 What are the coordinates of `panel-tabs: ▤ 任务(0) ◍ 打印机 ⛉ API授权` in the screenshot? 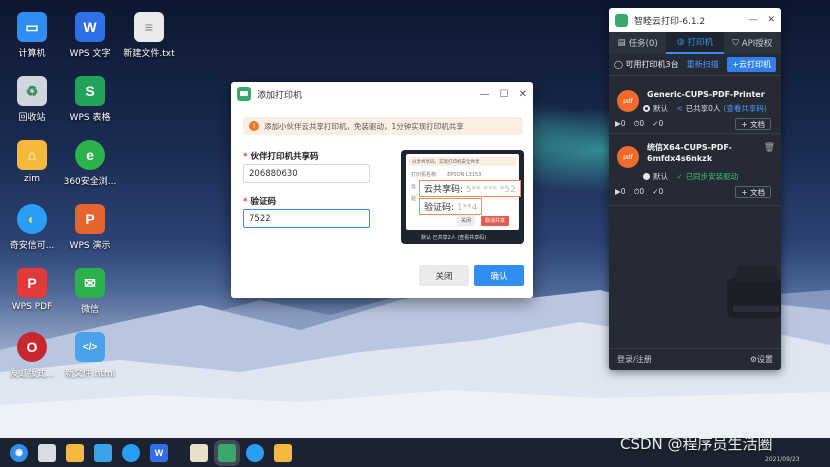 It's located at (695, 43).